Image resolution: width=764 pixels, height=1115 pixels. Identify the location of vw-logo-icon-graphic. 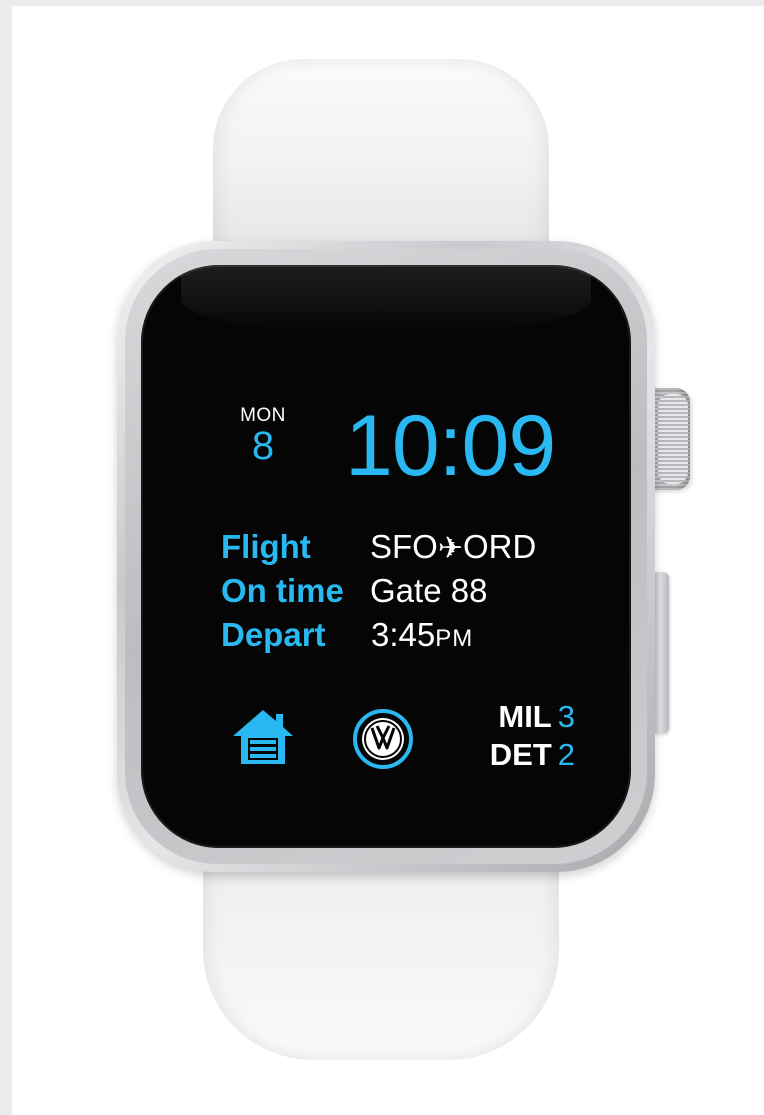
(383, 739).